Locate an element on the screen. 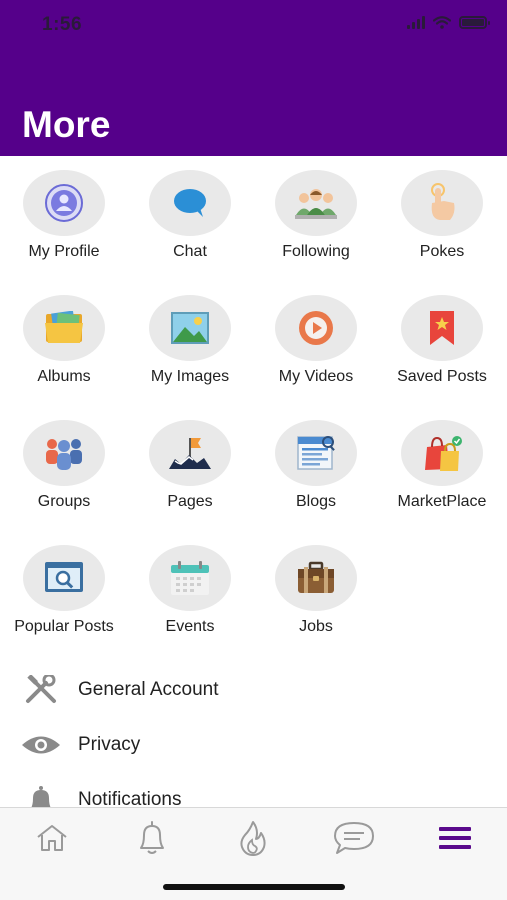 The height and width of the screenshot is (900, 507). tile-pages: Pages is located at coordinates (190, 475).